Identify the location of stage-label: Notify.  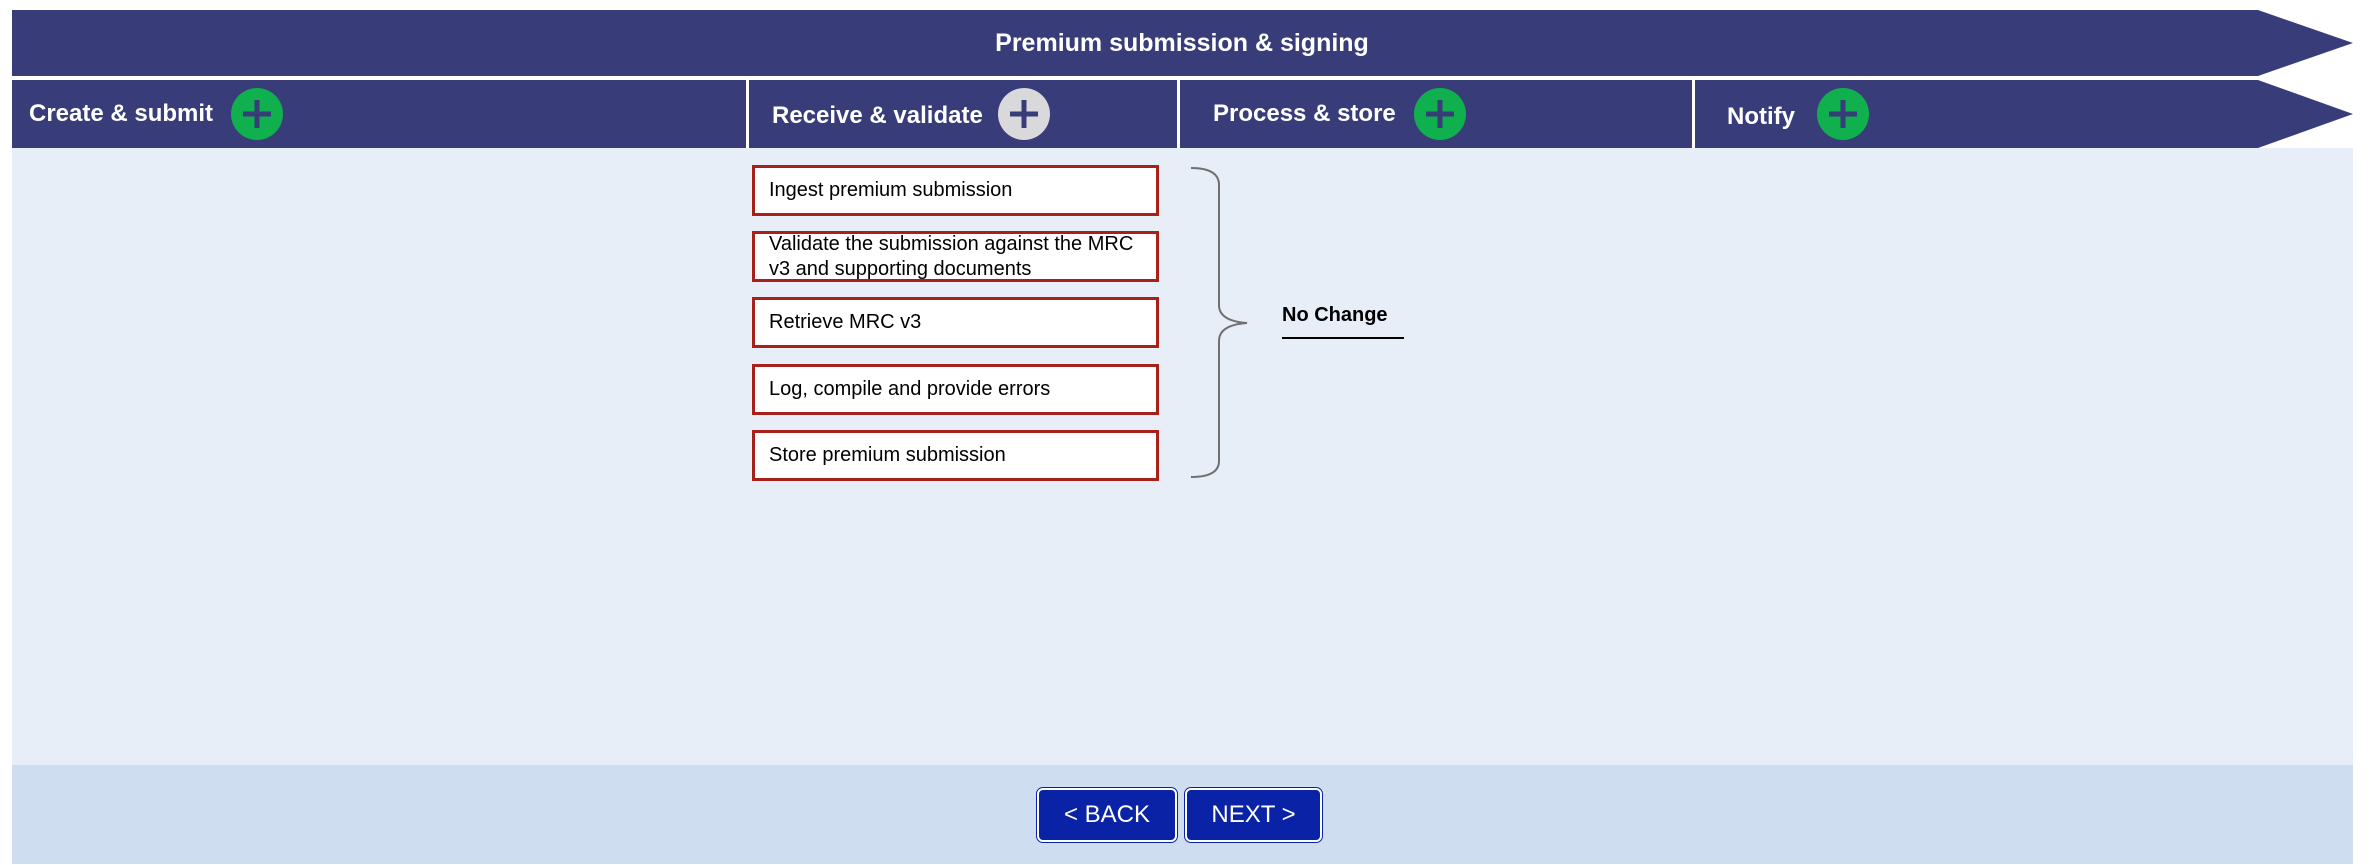
(1761, 116).